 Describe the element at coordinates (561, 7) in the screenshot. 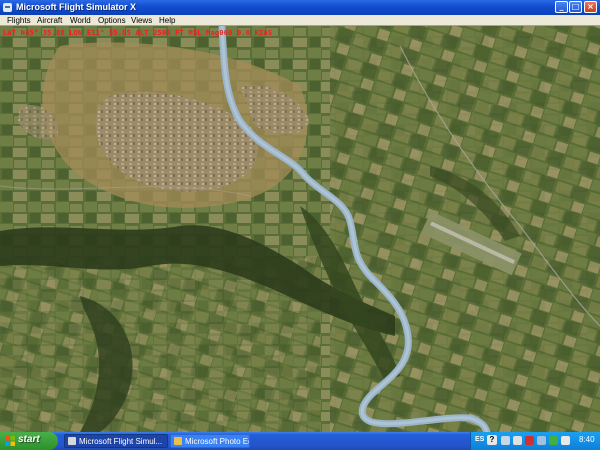

I see `minimize-button: _` at that location.